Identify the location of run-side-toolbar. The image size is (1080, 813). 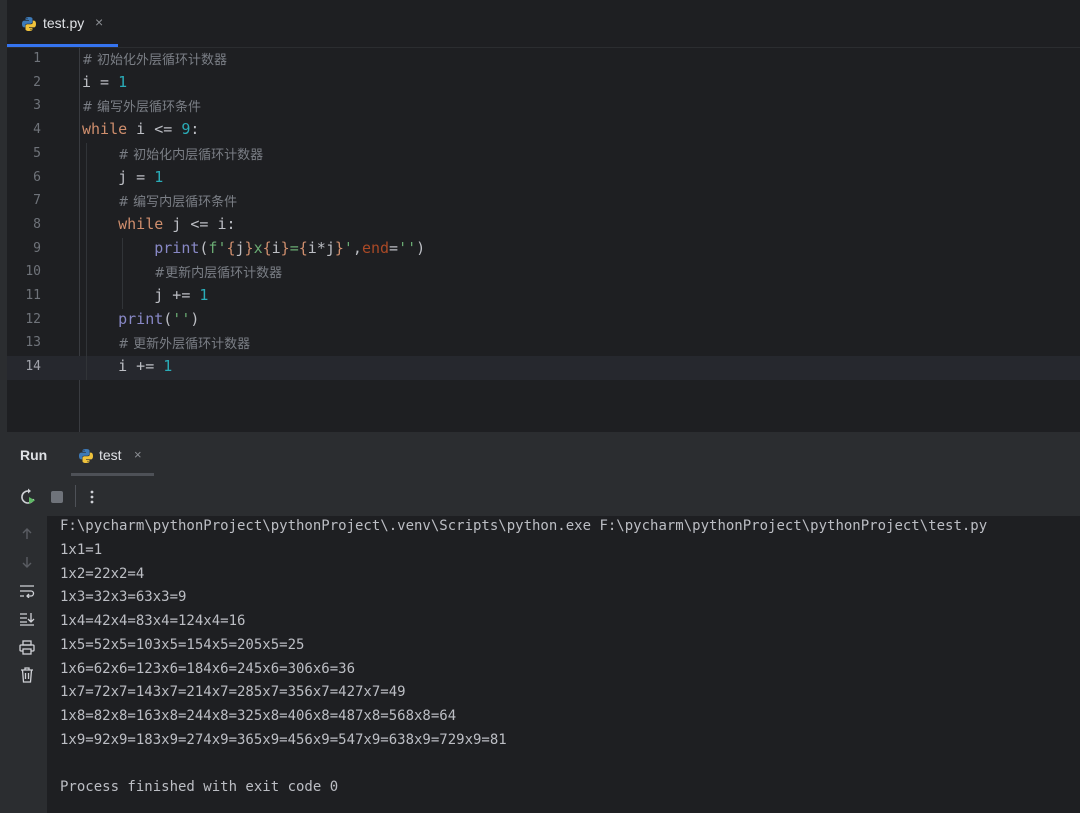
(27, 664).